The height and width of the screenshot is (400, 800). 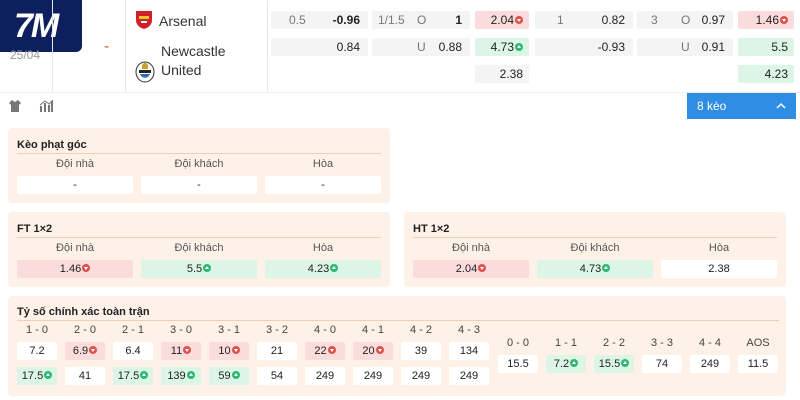 What do you see at coordinates (758, 364) in the screenshot?
I see `score-odds: 11.5` at bounding box center [758, 364].